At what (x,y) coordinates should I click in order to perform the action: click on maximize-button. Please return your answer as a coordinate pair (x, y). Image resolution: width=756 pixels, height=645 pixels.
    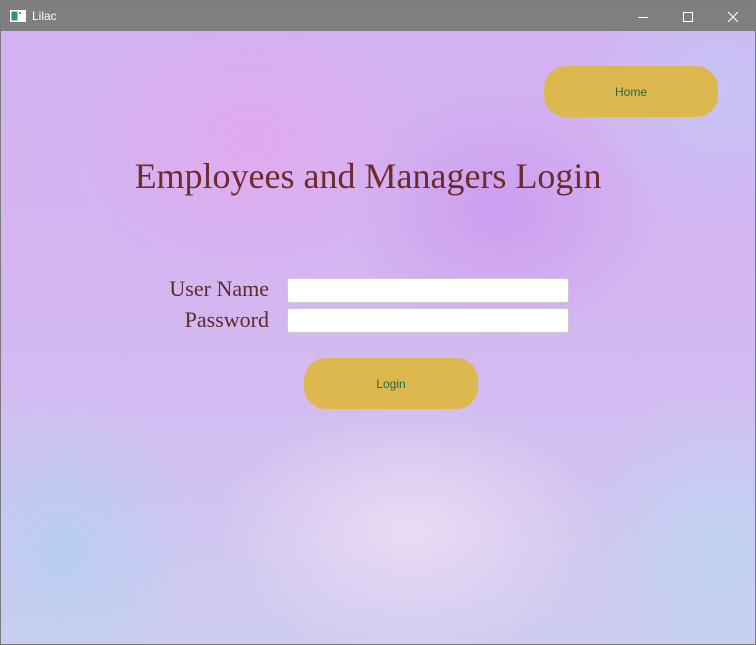
    Looking at the image, I should click on (687, 16).